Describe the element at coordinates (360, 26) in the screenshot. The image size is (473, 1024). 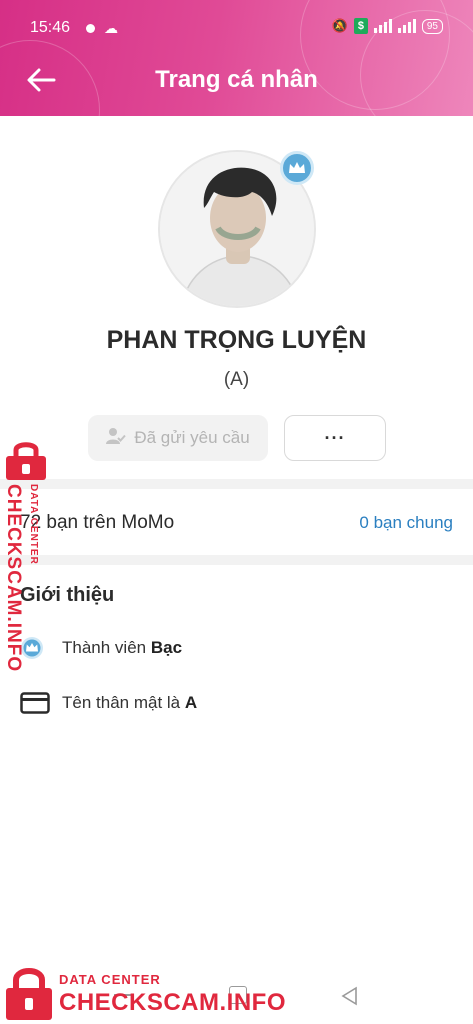
I see `money-icon: $` at that location.